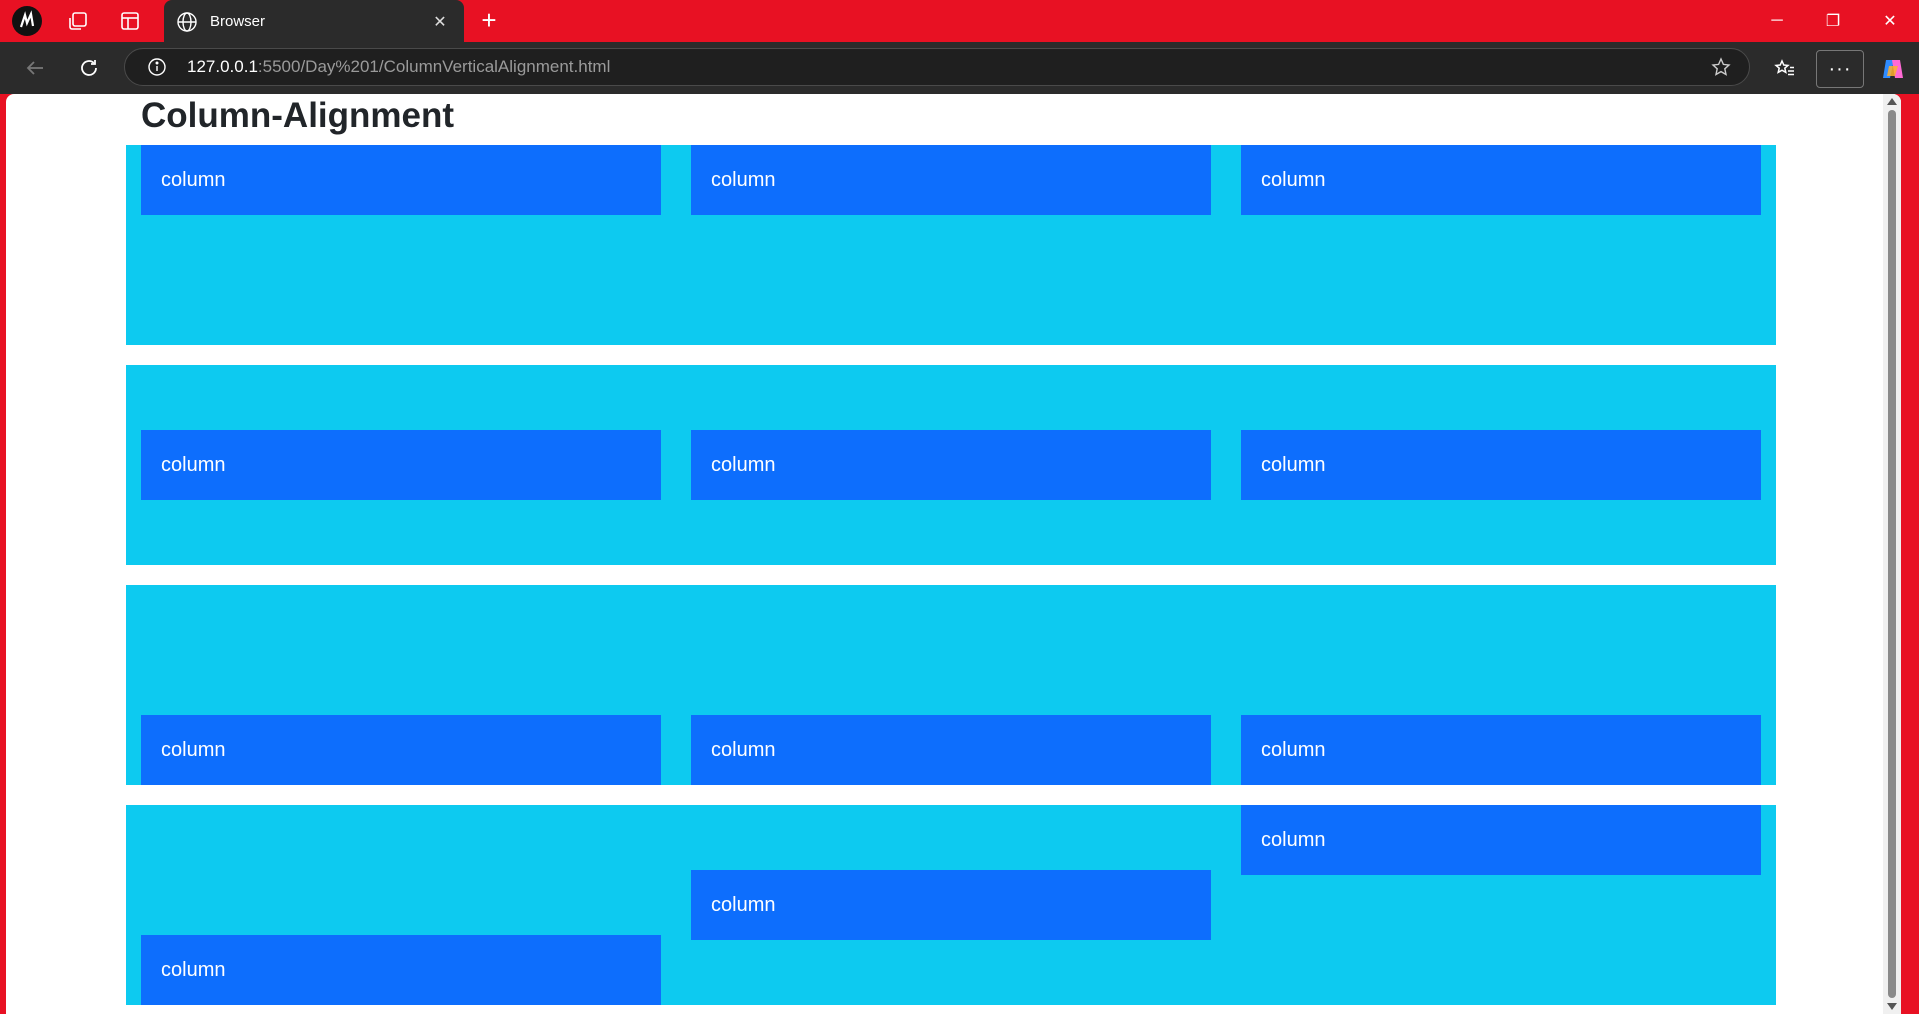  What do you see at coordinates (1892, 1006) in the screenshot?
I see `scroll-down-arrow` at bounding box center [1892, 1006].